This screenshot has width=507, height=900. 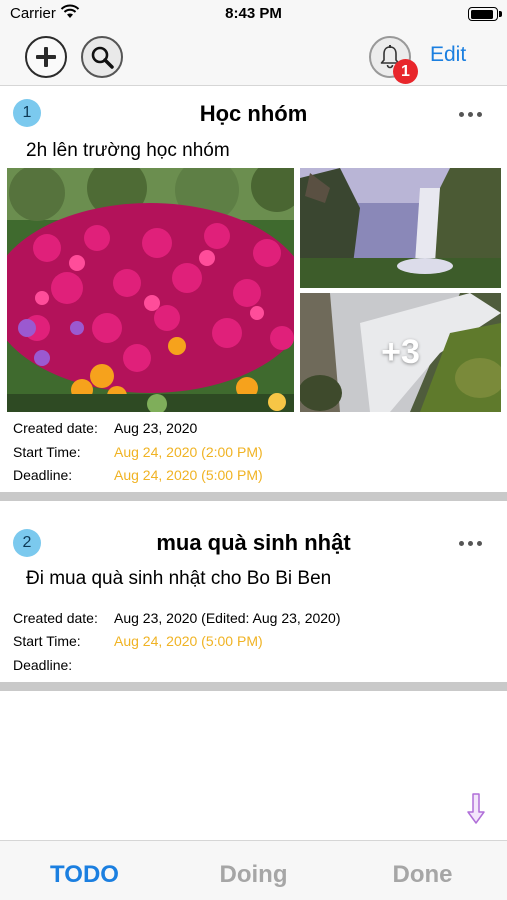 I want to click on waterfall-image, so click(x=400, y=228).